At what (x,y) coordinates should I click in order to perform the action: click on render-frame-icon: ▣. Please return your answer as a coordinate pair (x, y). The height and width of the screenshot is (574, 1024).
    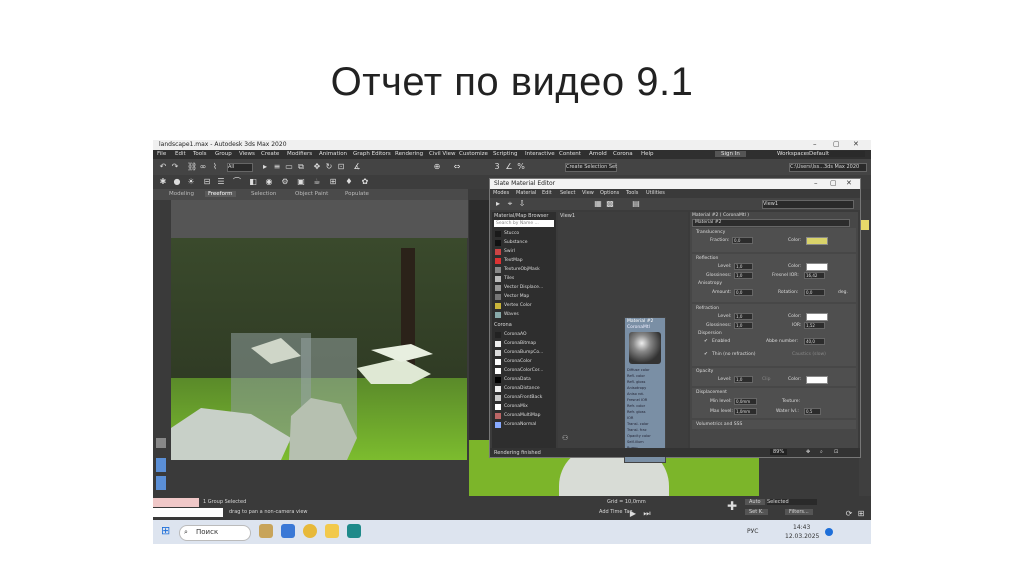
    Looking at the image, I should click on (301, 182).